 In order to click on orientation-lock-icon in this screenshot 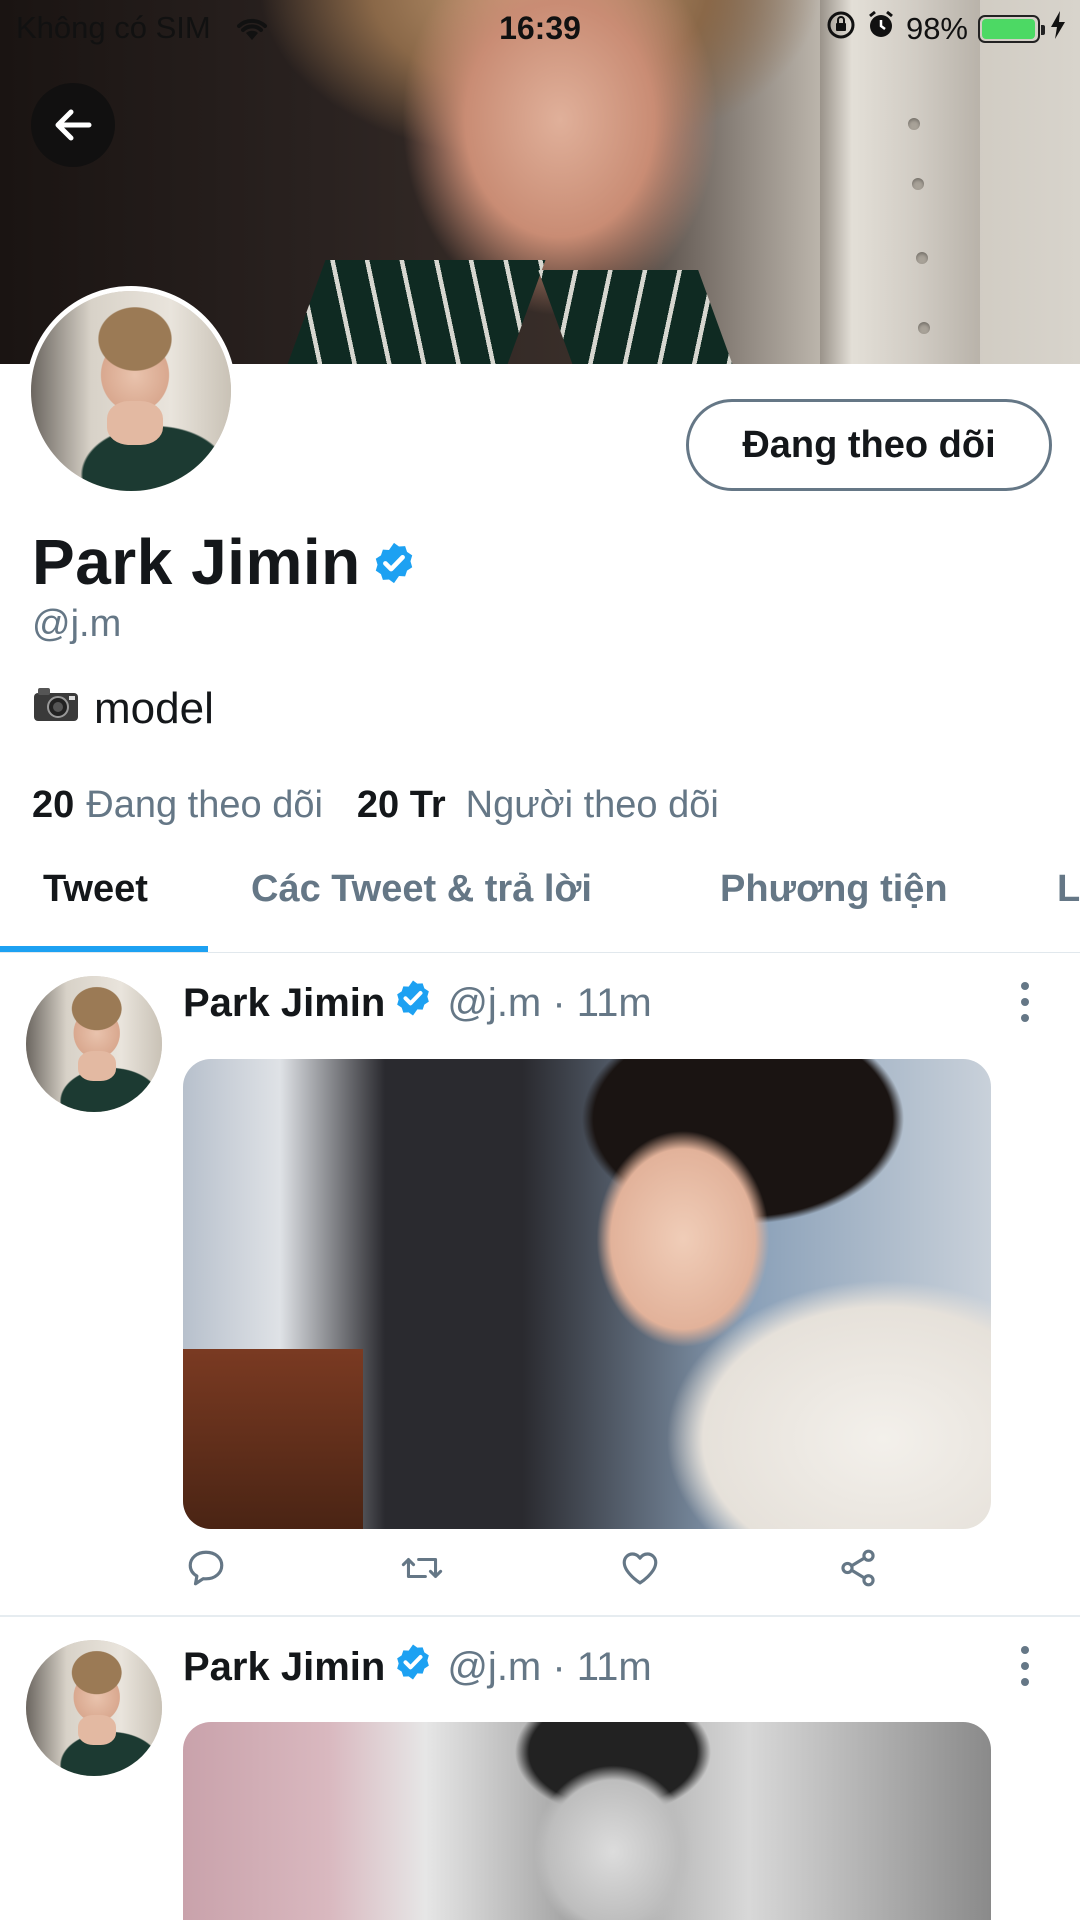, I will do `click(841, 29)`.